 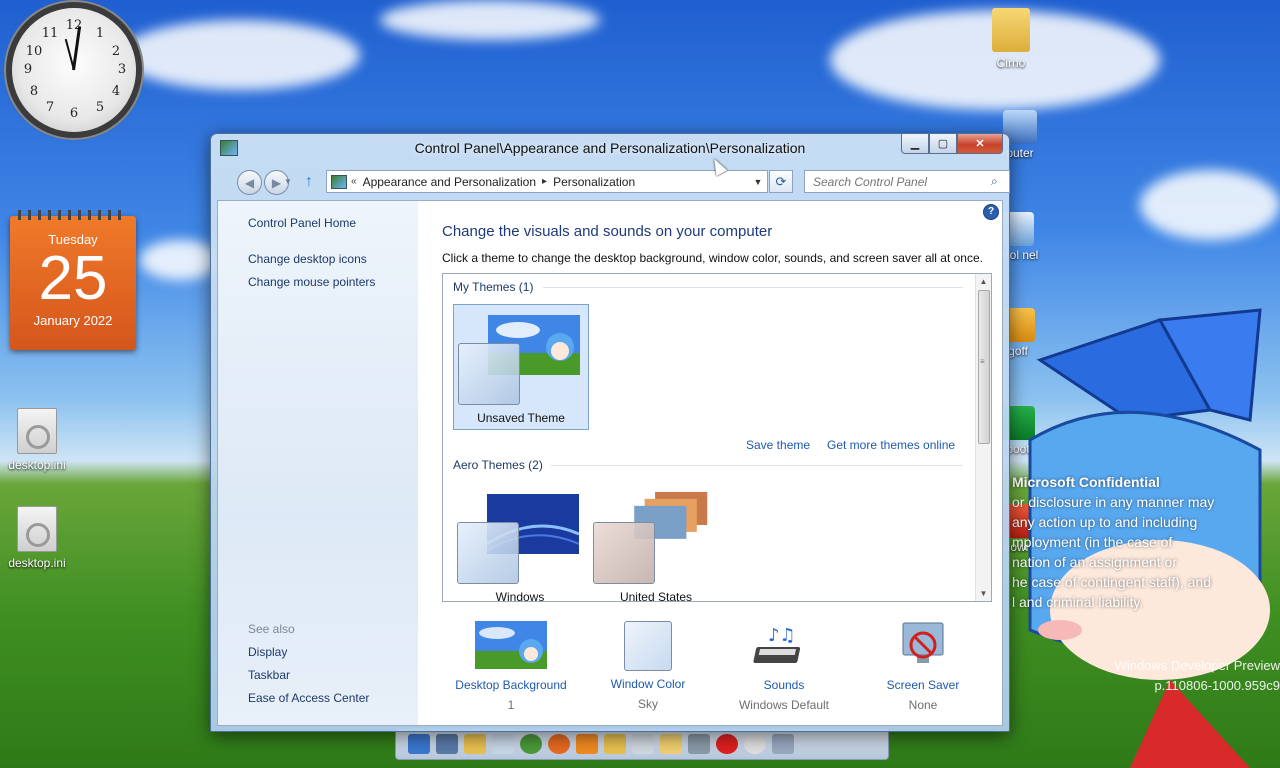 What do you see at coordinates (727, 744) in the screenshot?
I see `power-icon` at bounding box center [727, 744].